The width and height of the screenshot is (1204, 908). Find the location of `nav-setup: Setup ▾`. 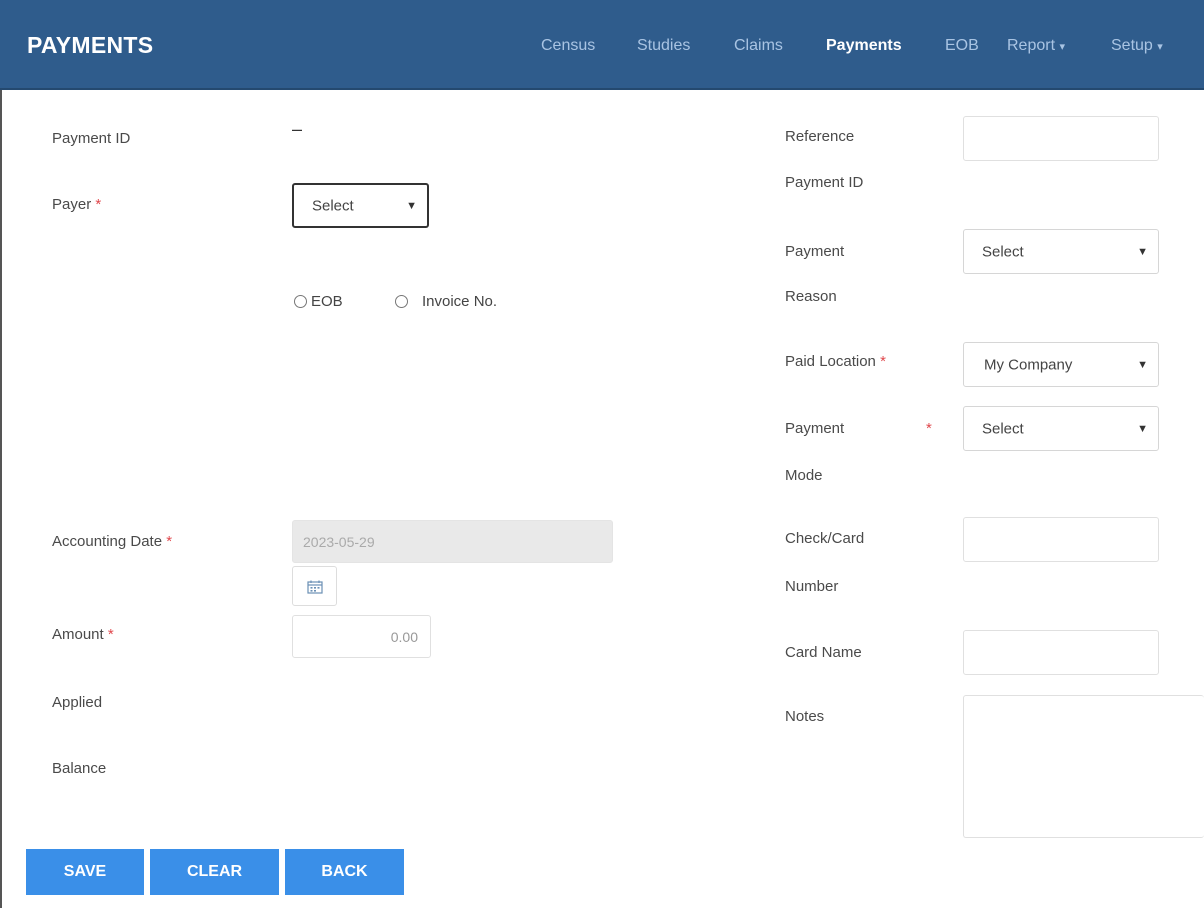

nav-setup: Setup ▾ is located at coordinates (1137, 46).